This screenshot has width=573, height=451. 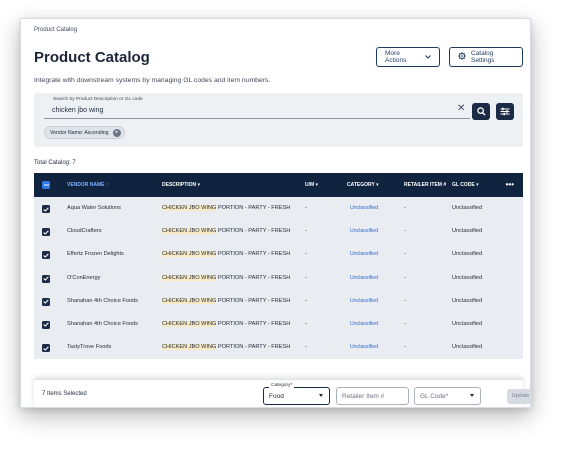 What do you see at coordinates (282, 385) in the screenshot?
I see `category-label: Category*` at bounding box center [282, 385].